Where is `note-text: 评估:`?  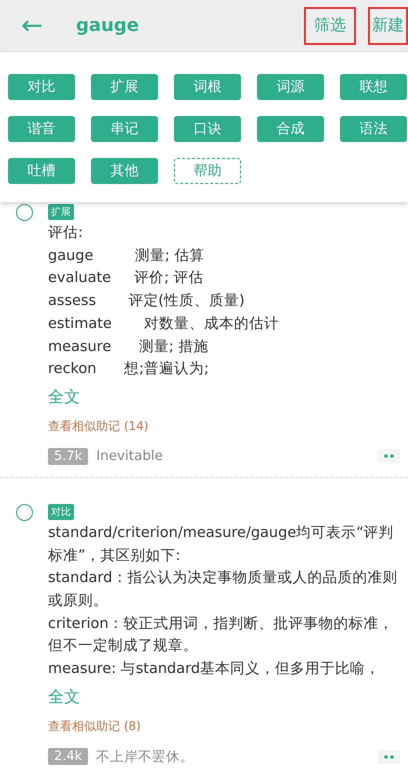 note-text: 评估: is located at coordinates (66, 233).